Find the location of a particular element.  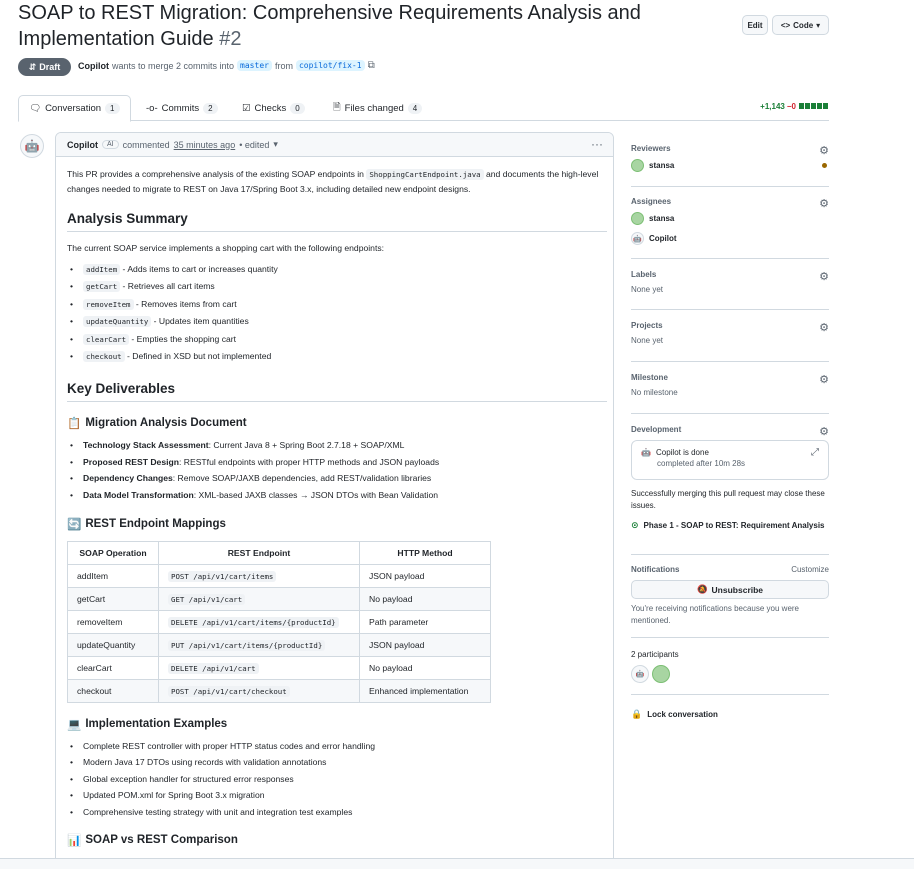

endpoint-desc: - Updates item quantities is located at coordinates (200, 321).